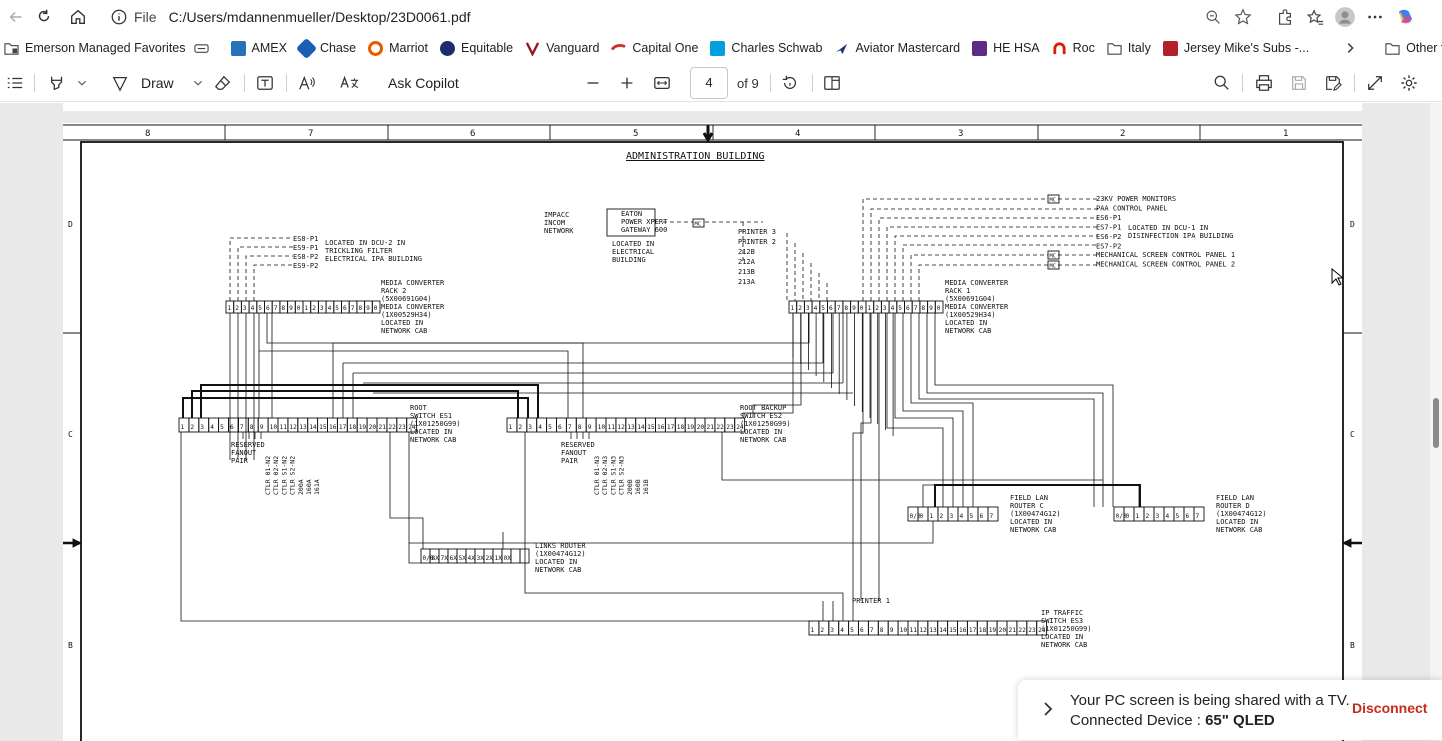 The width and height of the screenshot is (1442, 741). Describe the element at coordinates (1108, 218) in the screenshot. I see `right-feed-label: ES6-P1` at that location.